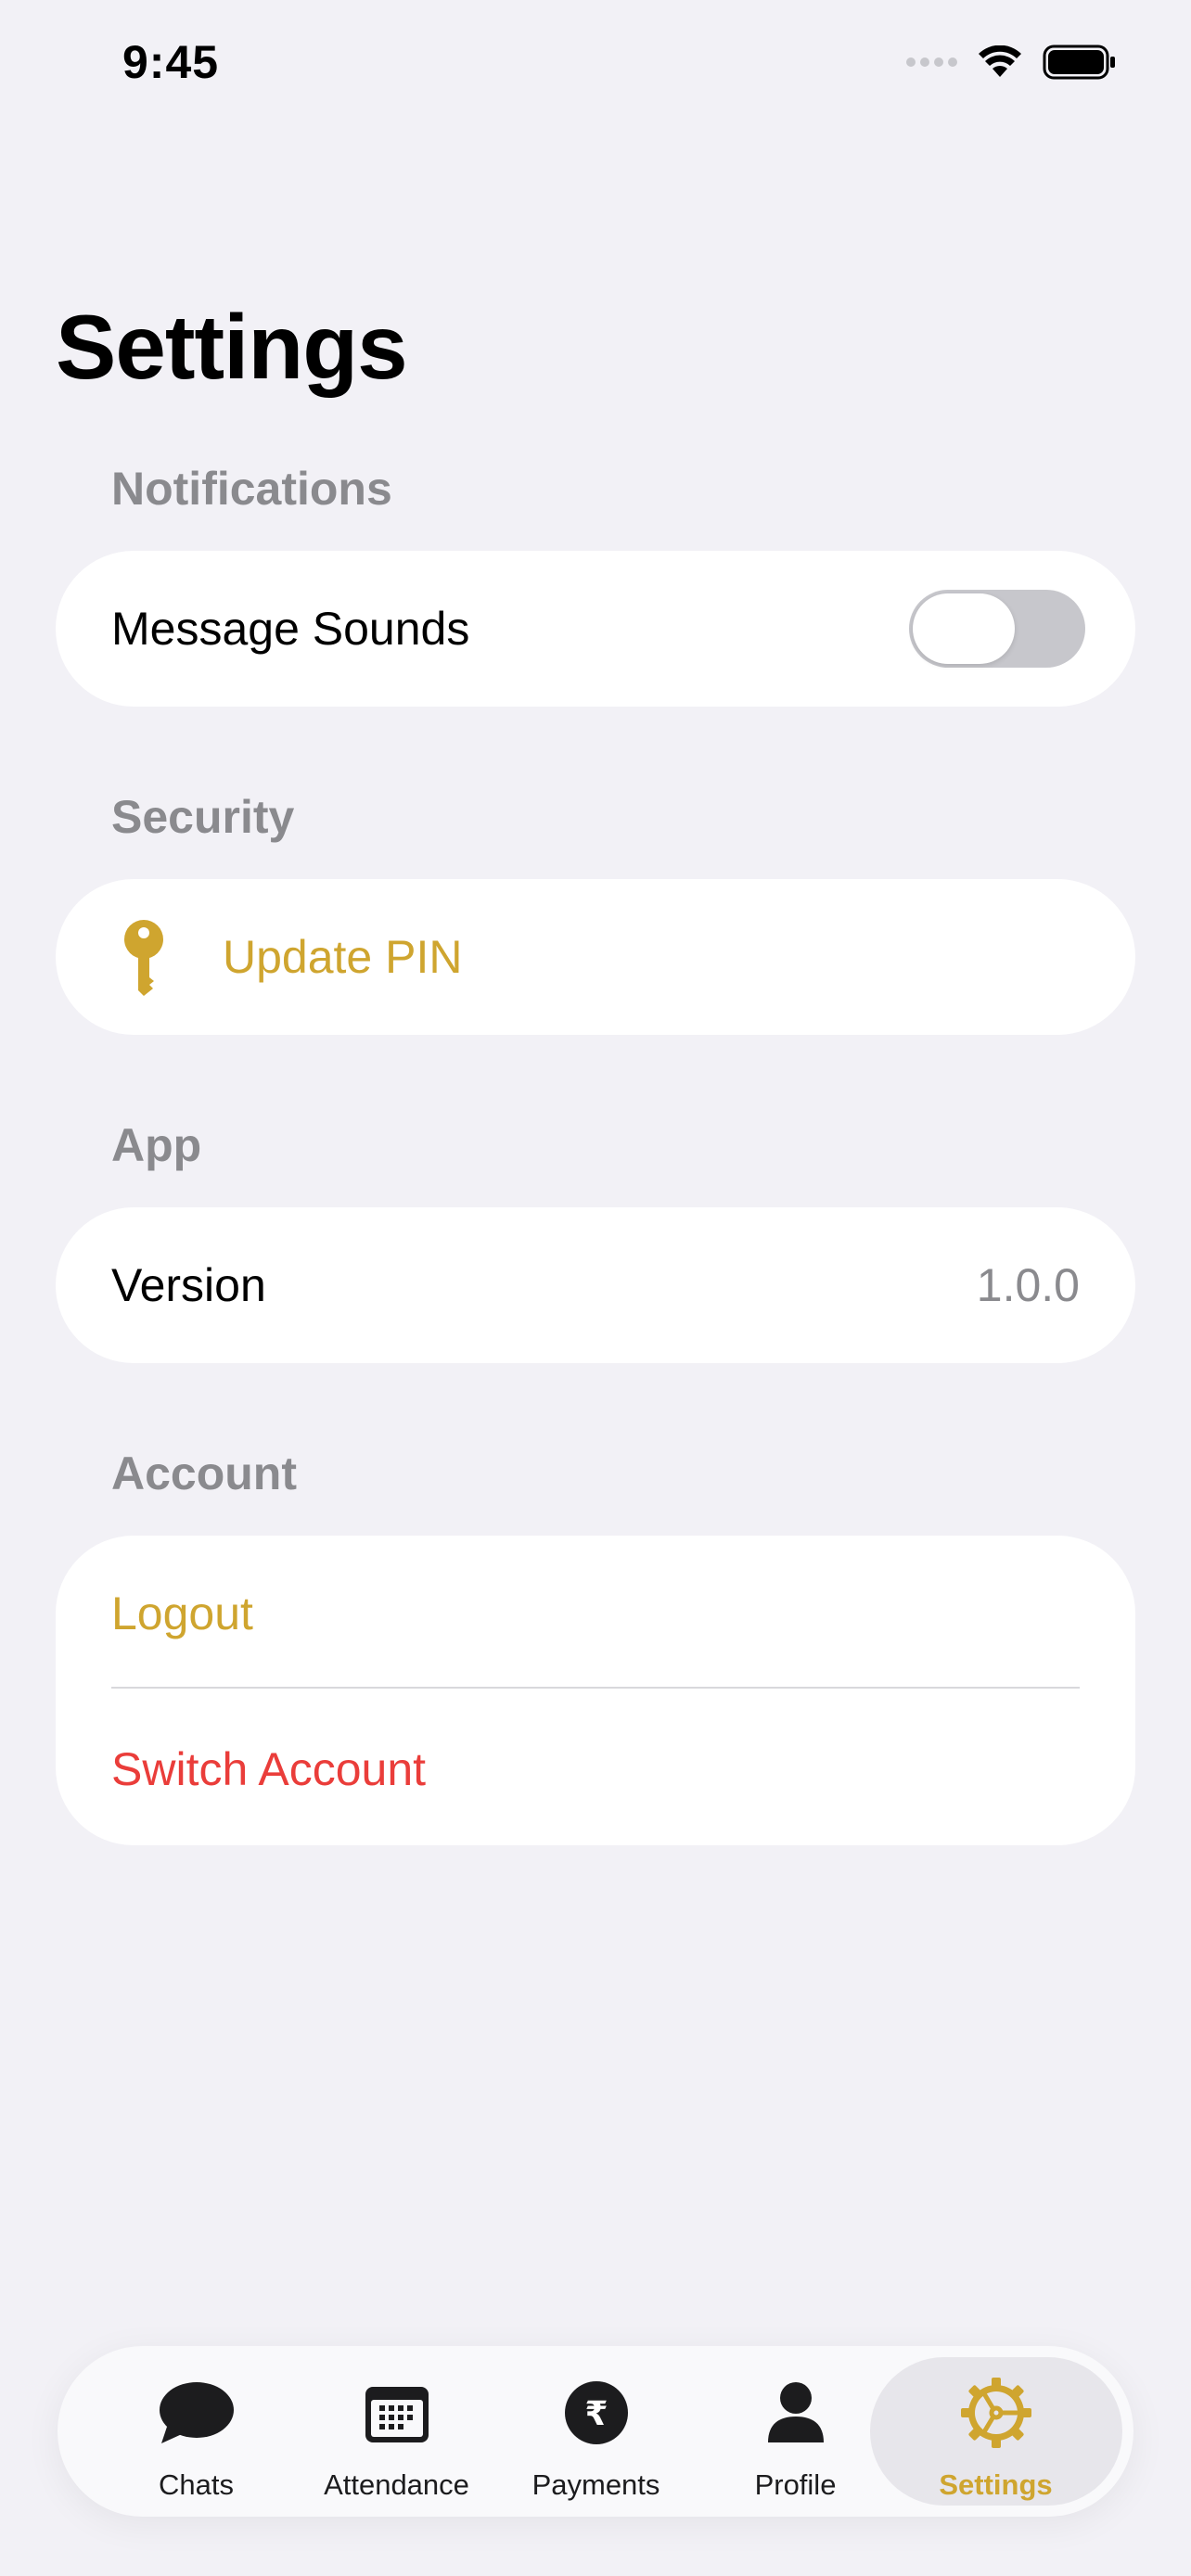 Image resolution: width=1191 pixels, height=2576 pixels. What do you see at coordinates (188, 1285) in the screenshot?
I see `version-label: Version` at bounding box center [188, 1285].